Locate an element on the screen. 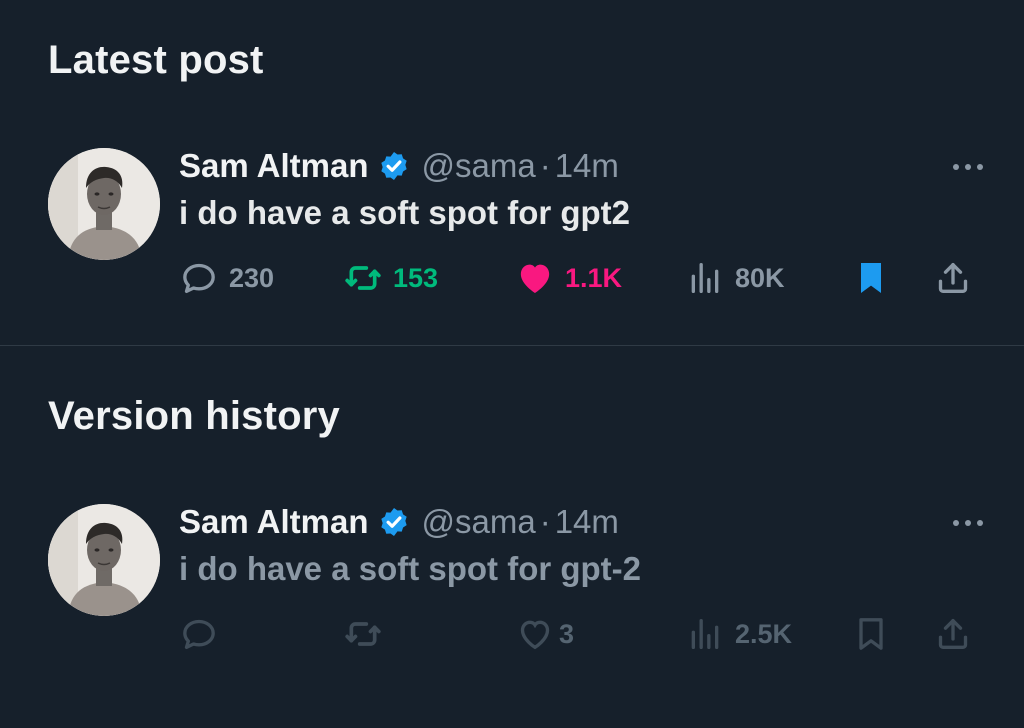  tweet-text: i do have a soft spot for gpt2 is located at coordinates (405, 212).